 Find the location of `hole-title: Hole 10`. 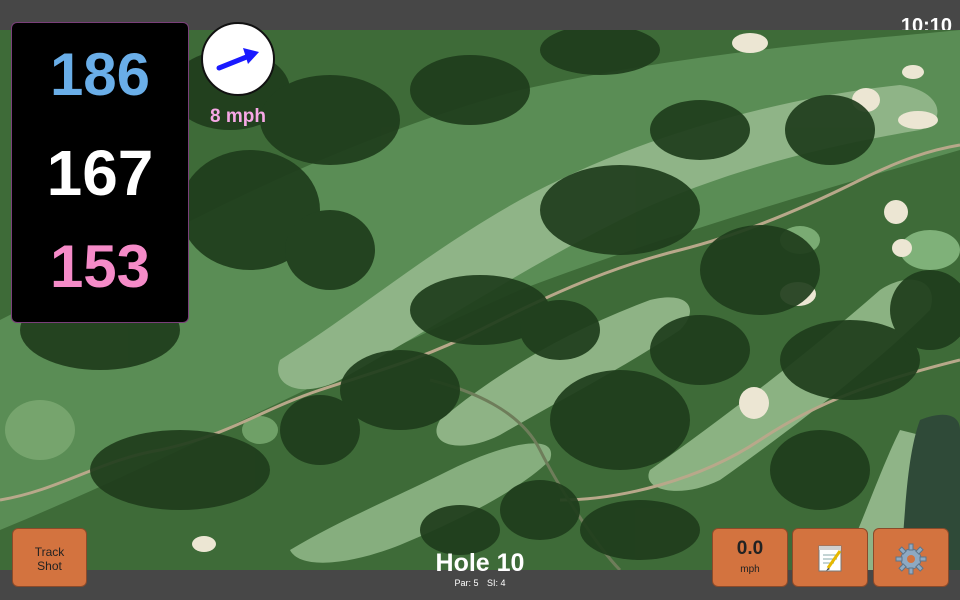

hole-title: Hole 10 is located at coordinates (480, 563).